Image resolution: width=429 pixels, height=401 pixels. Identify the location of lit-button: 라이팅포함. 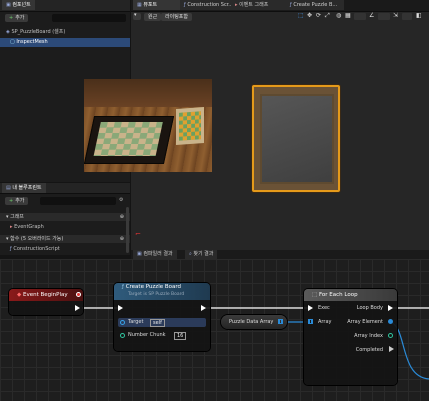
(177, 17).